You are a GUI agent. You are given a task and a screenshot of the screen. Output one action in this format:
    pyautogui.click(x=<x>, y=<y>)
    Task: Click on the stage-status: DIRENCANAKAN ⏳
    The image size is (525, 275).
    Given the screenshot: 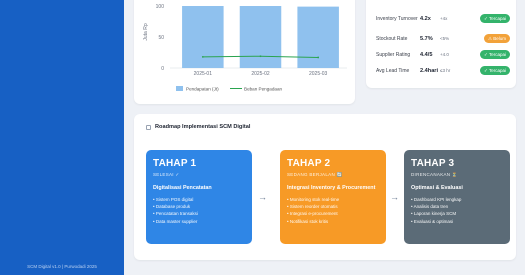 What is the action you would take?
    pyautogui.click(x=434, y=174)
    